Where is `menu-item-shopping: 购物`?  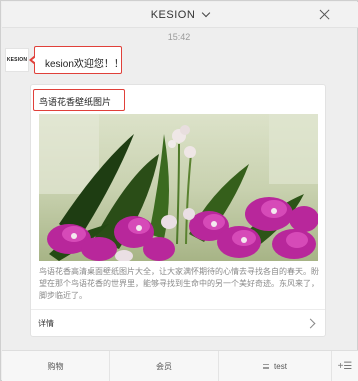
menu-item-shopping: 购物 is located at coordinates (56, 366).